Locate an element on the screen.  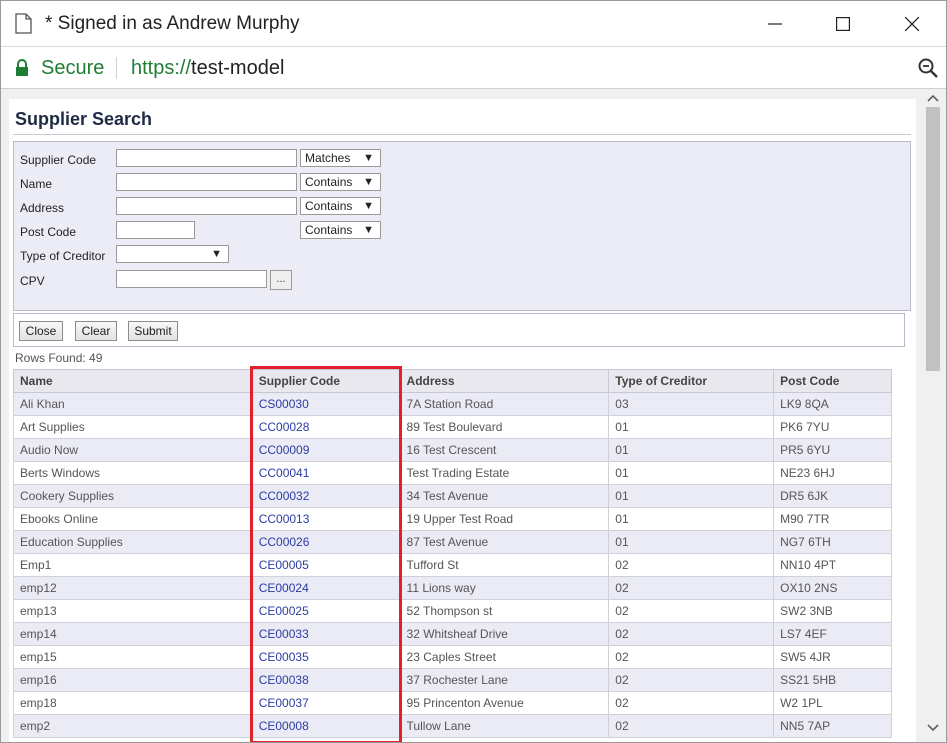
url-field: https://test-model is located at coordinates (207, 68).